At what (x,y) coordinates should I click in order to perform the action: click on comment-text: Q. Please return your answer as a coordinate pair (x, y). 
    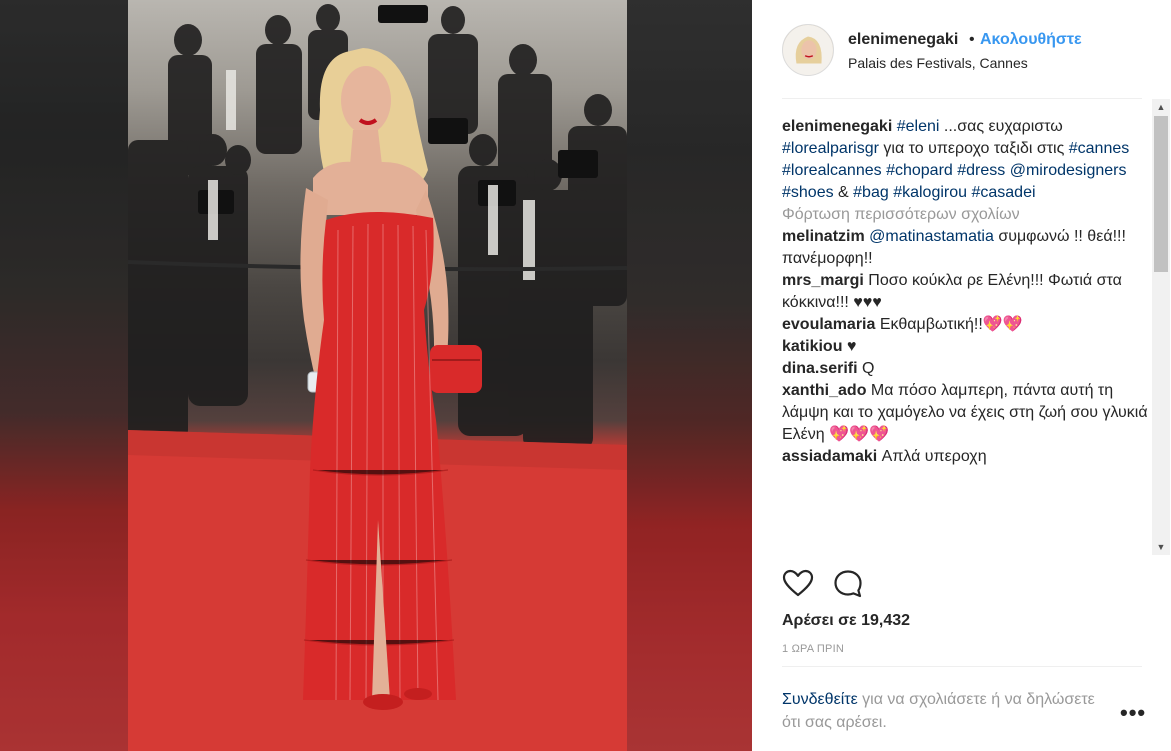
    Looking at the image, I should click on (868, 368).